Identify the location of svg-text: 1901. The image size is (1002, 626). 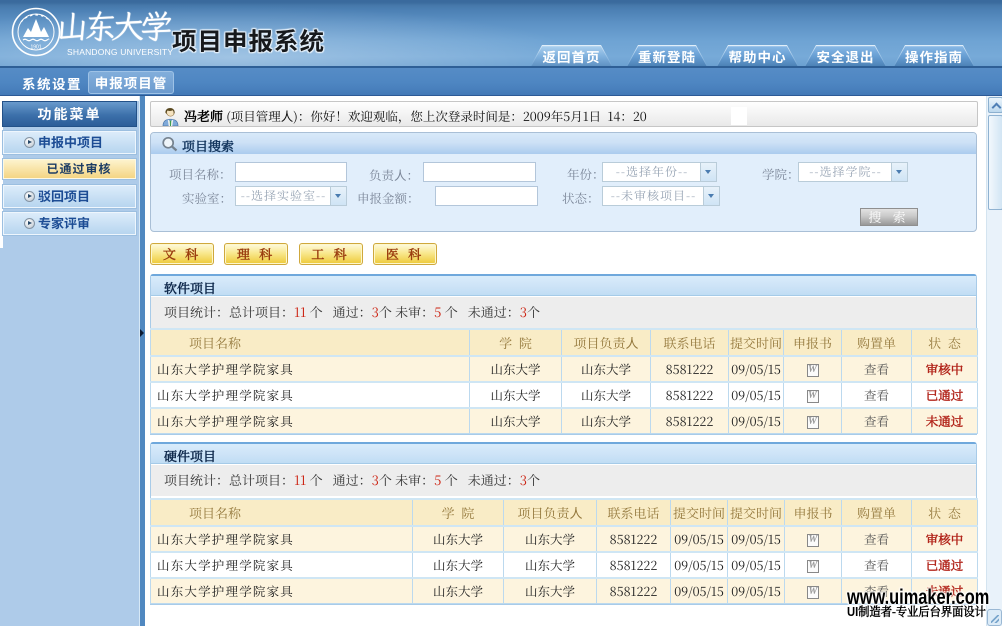
(35, 48).